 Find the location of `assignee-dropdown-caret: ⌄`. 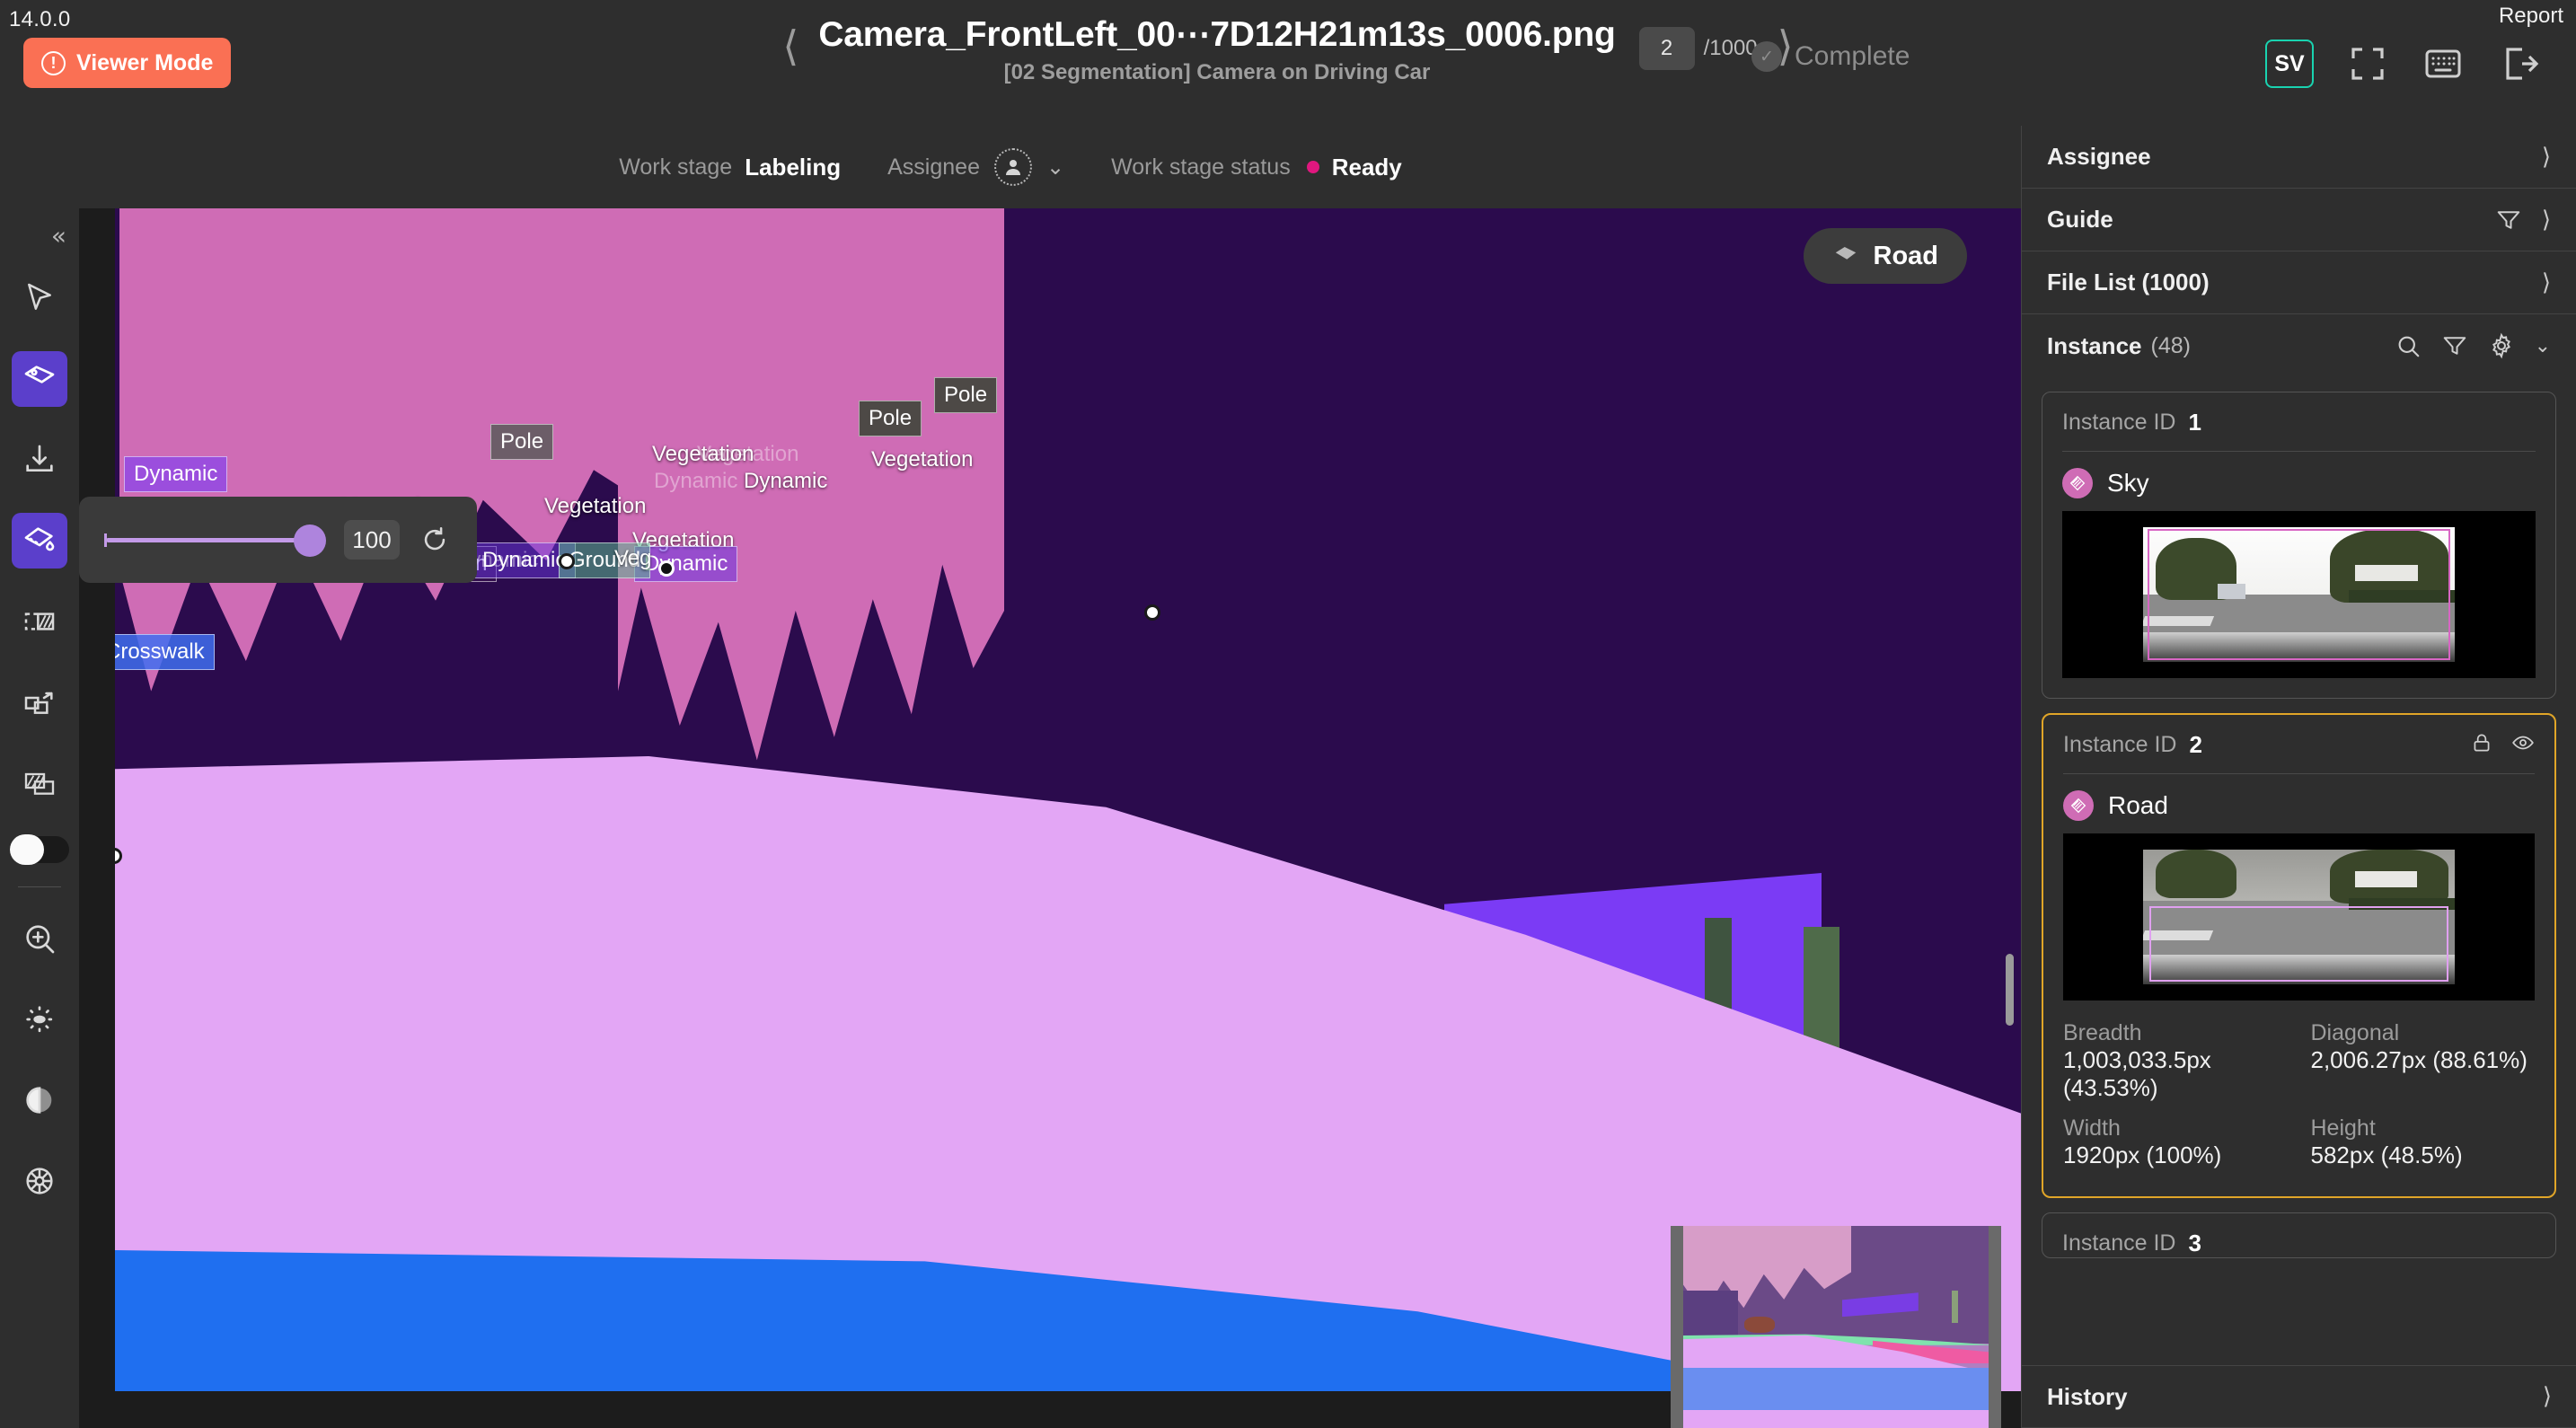

assignee-dropdown-caret: ⌄ is located at coordinates (1055, 167).